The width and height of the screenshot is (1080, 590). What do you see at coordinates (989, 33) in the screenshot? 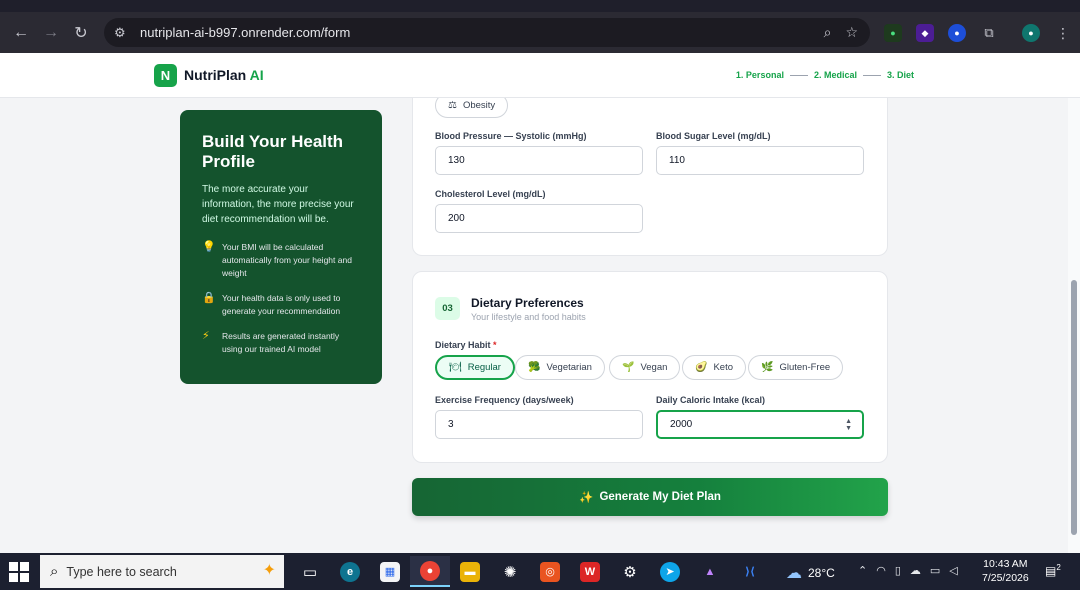
I see `extensions-puzzle-icon: ⧉` at bounding box center [989, 33].